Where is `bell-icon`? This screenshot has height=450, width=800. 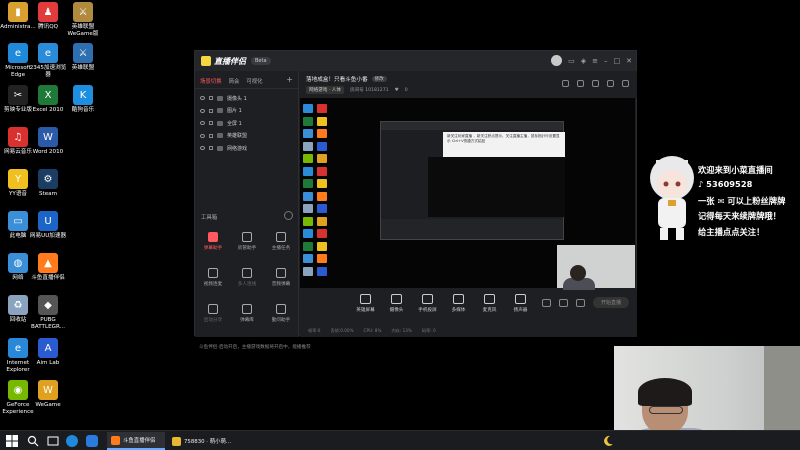 bell-icon is located at coordinates (610, 83).